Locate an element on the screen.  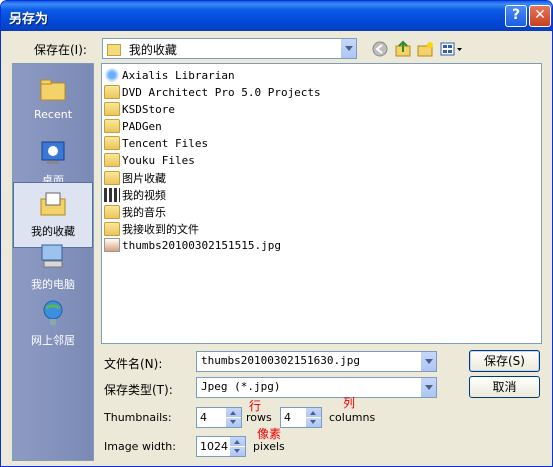
pictures-folder-icon is located at coordinates (112, 178).